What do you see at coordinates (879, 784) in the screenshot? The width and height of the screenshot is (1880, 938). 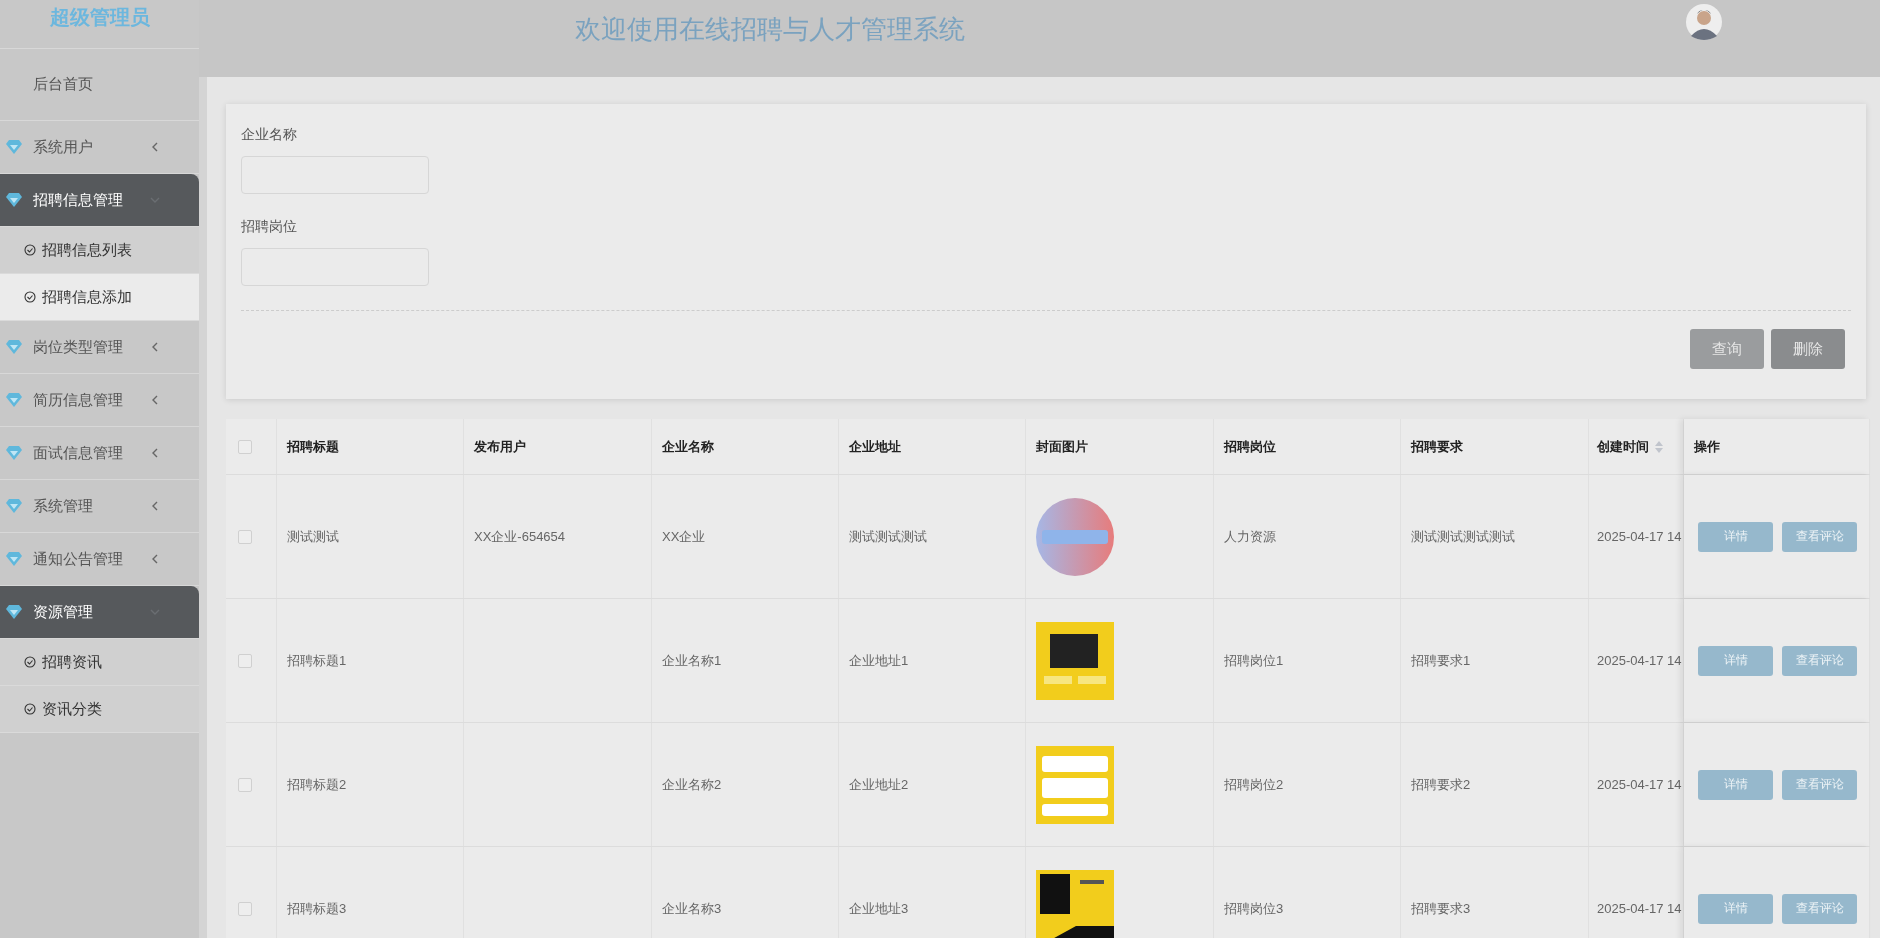 I see `table-cell: 企业地址2` at bounding box center [879, 784].